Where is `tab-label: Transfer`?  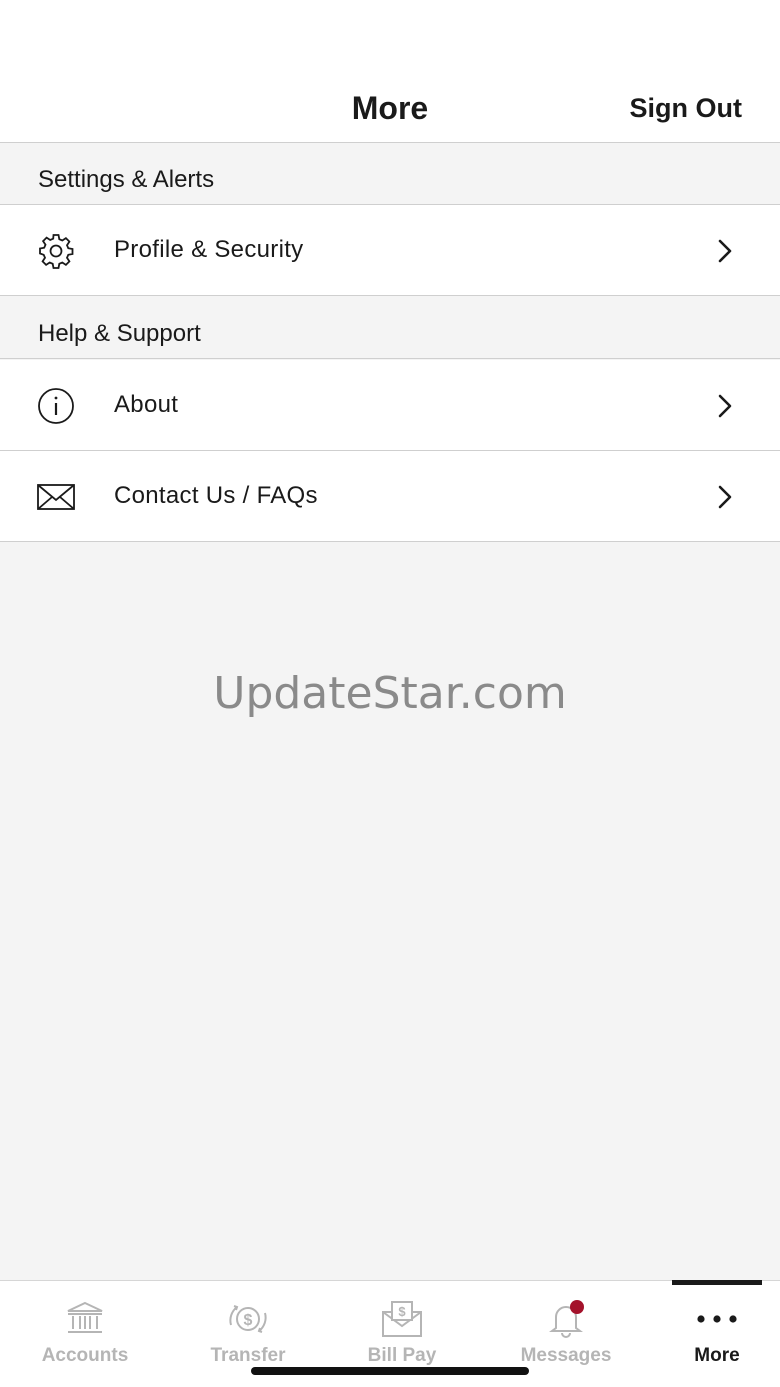 tab-label: Transfer is located at coordinates (248, 1355).